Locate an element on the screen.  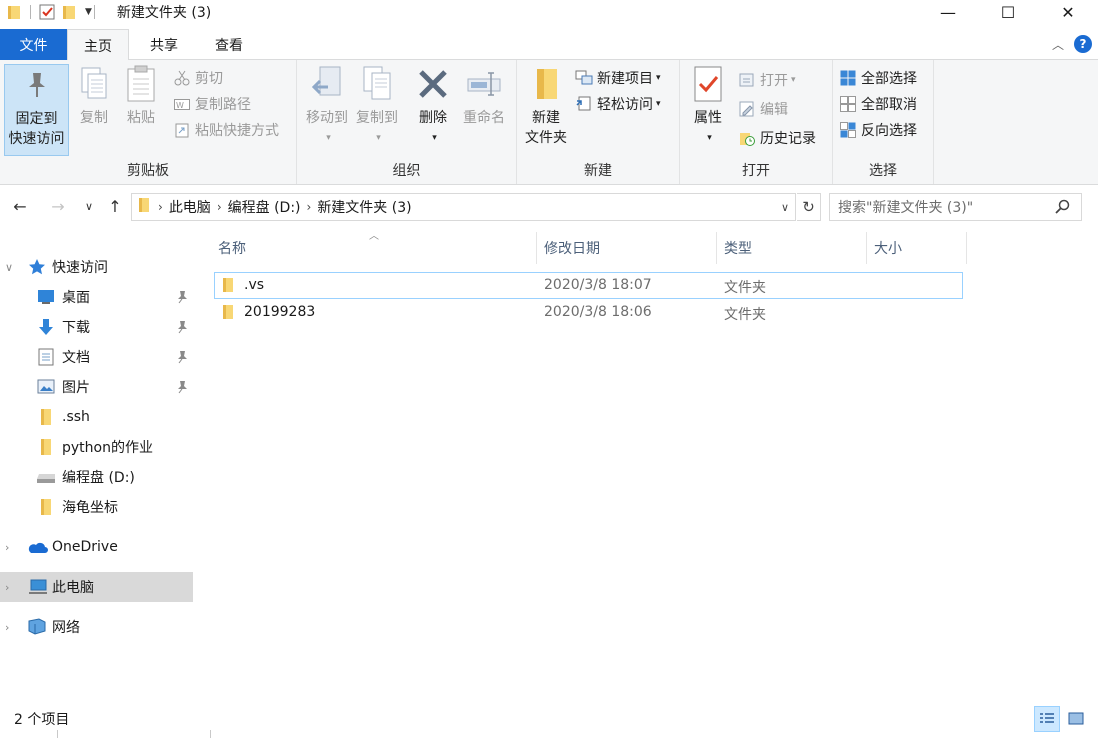
select-all-icon is located at coordinates (848, 78).